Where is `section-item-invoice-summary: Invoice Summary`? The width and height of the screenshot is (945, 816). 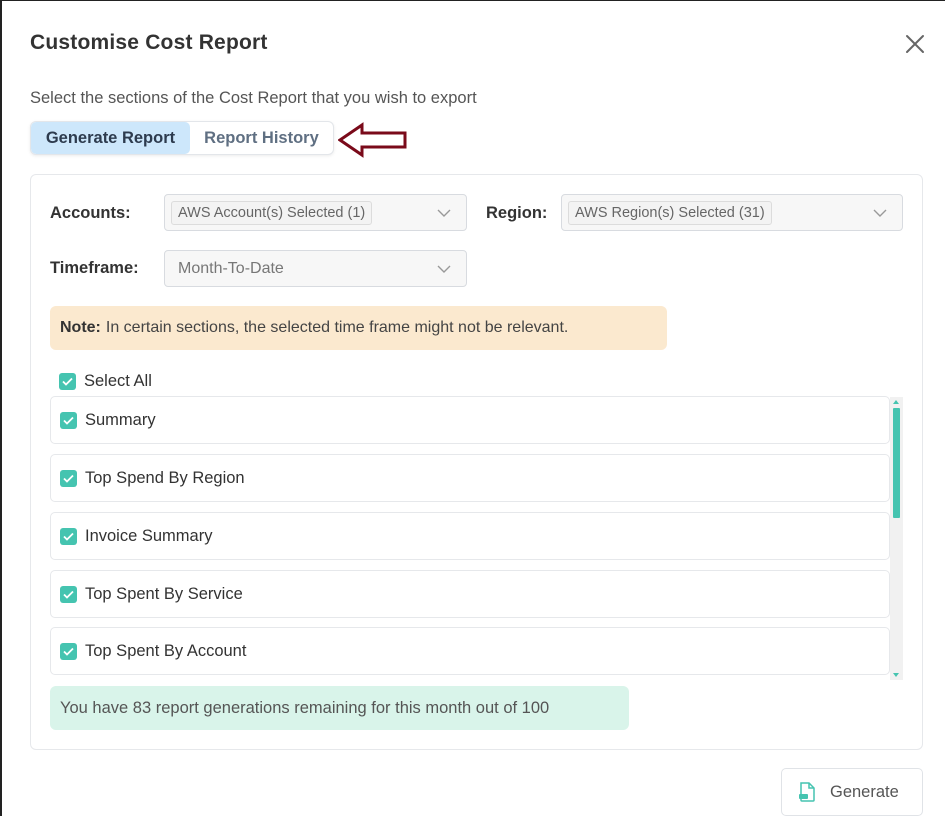 section-item-invoice-summary: Invoice Summary is located at coordinates (470, 536).